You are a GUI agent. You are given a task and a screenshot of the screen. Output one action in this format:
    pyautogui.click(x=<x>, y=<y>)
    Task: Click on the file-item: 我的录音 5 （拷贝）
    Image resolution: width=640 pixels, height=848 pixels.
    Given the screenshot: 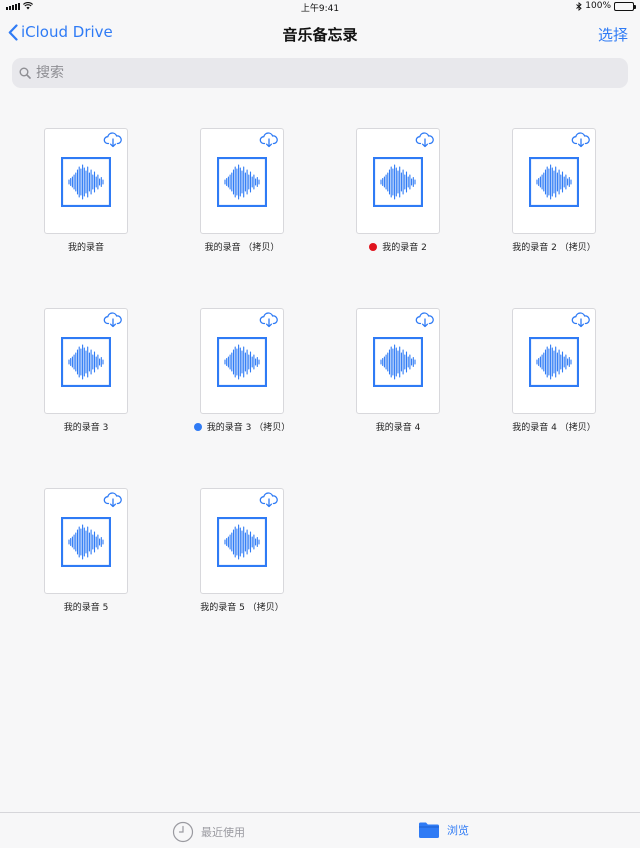 What is the action you would take?
    pyautogui.click(x=242, y=578)
    